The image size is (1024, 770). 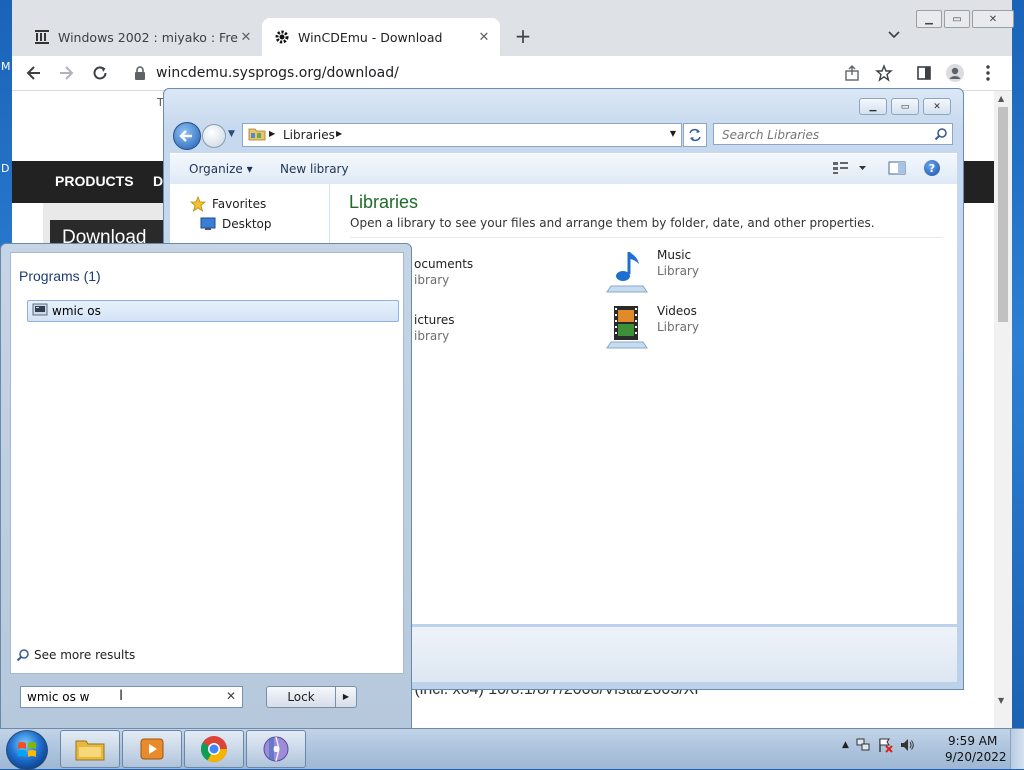 I want to click on video-film-icon, so click(x=627, y=327).